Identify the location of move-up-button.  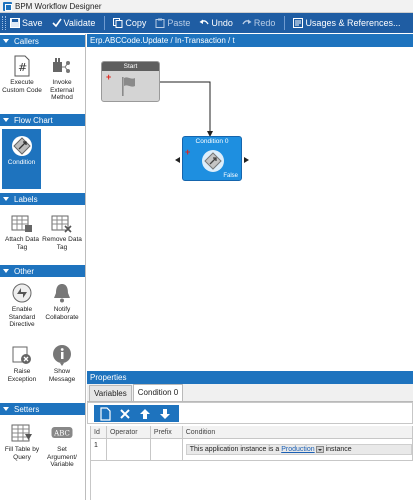
(145, 414).